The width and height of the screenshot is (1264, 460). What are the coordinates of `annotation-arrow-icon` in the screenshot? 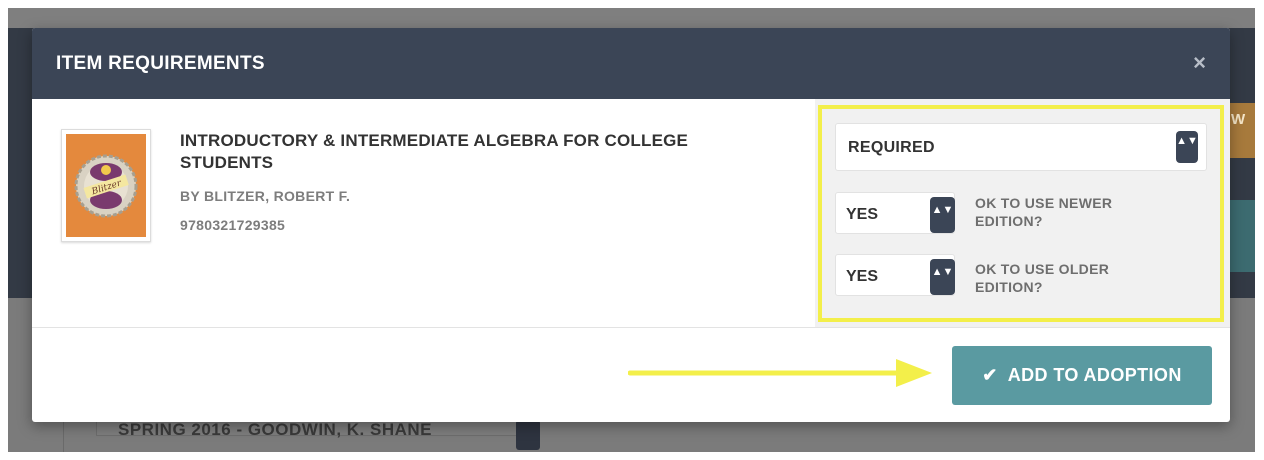 It's located at (780, 373).